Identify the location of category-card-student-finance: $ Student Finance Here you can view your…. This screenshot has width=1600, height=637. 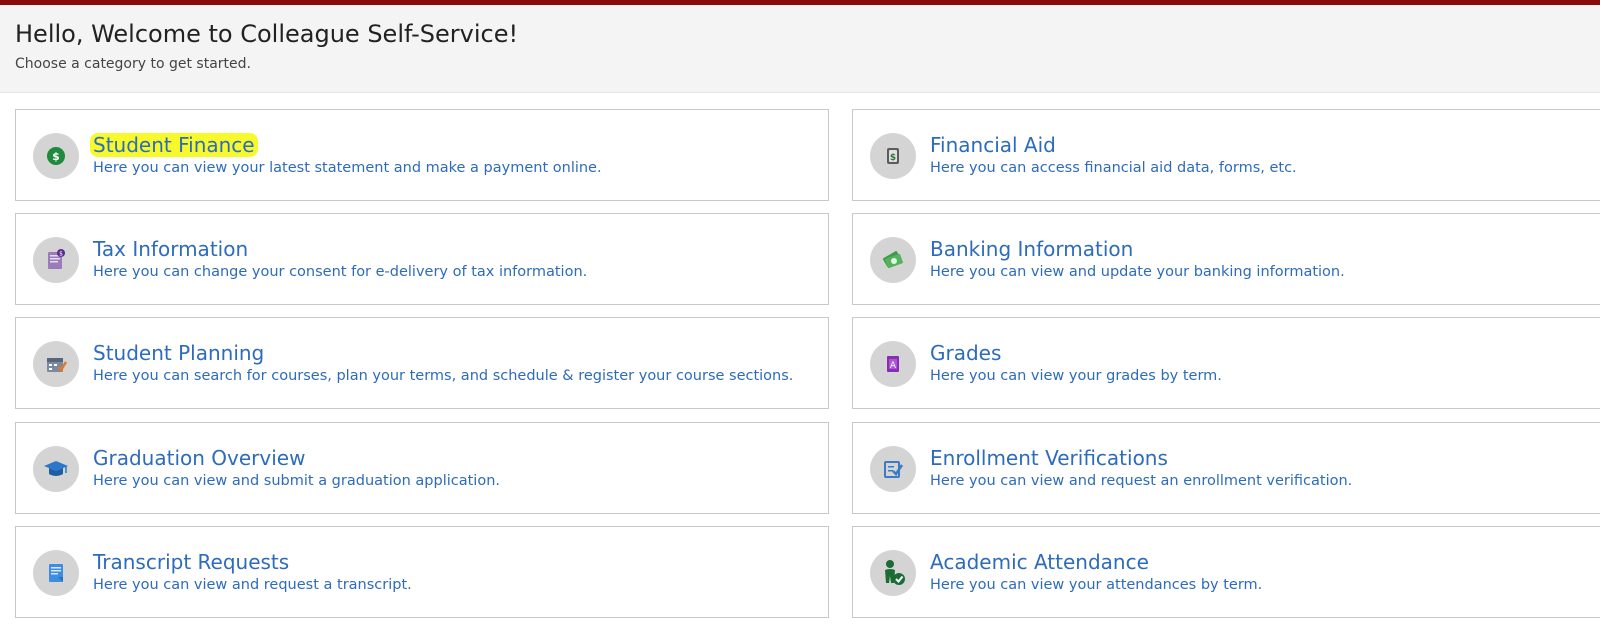
(422, 155).